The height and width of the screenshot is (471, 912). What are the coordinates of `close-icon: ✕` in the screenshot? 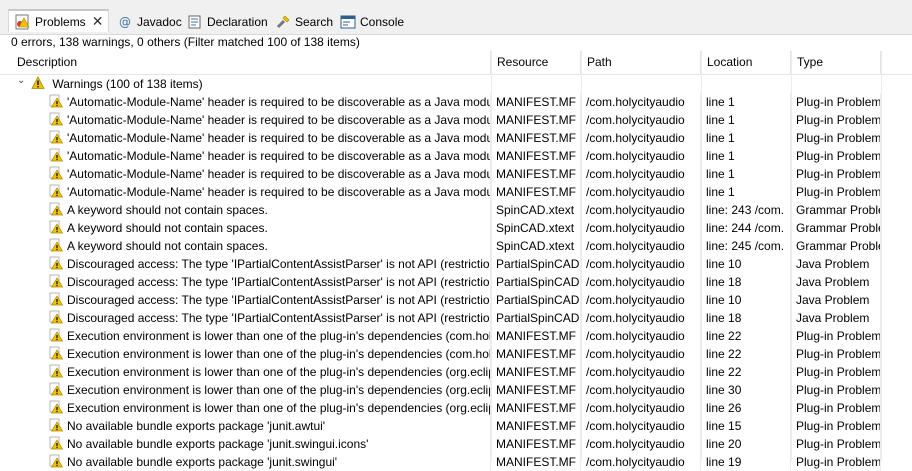 It's located at (98, 21).